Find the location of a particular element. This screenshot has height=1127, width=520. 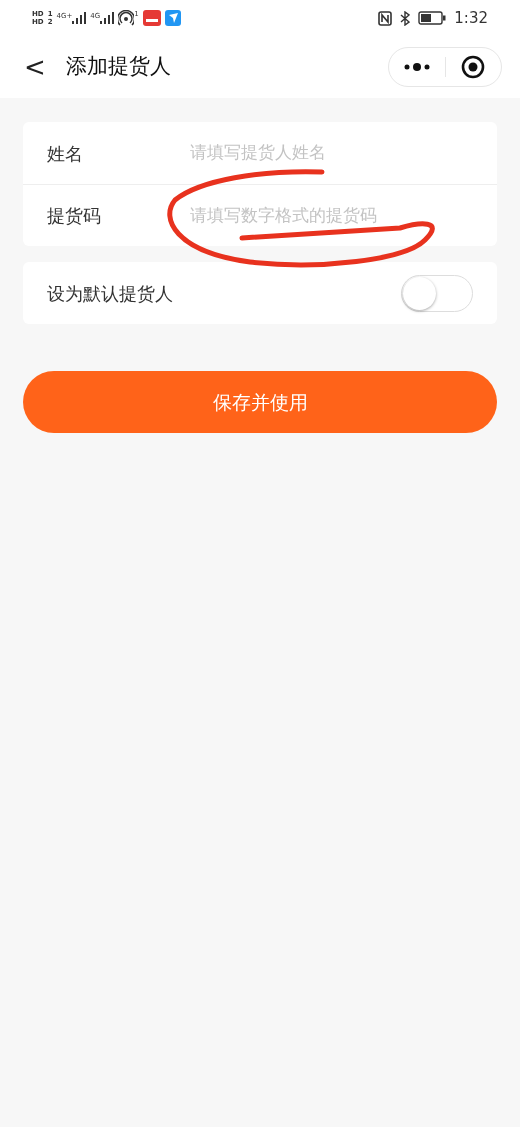

nfc-icon is located at coordinates (385, 18).